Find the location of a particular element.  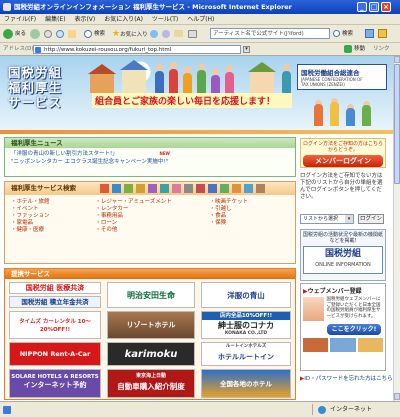

refresh-icon is located at coordinates (60, 33).